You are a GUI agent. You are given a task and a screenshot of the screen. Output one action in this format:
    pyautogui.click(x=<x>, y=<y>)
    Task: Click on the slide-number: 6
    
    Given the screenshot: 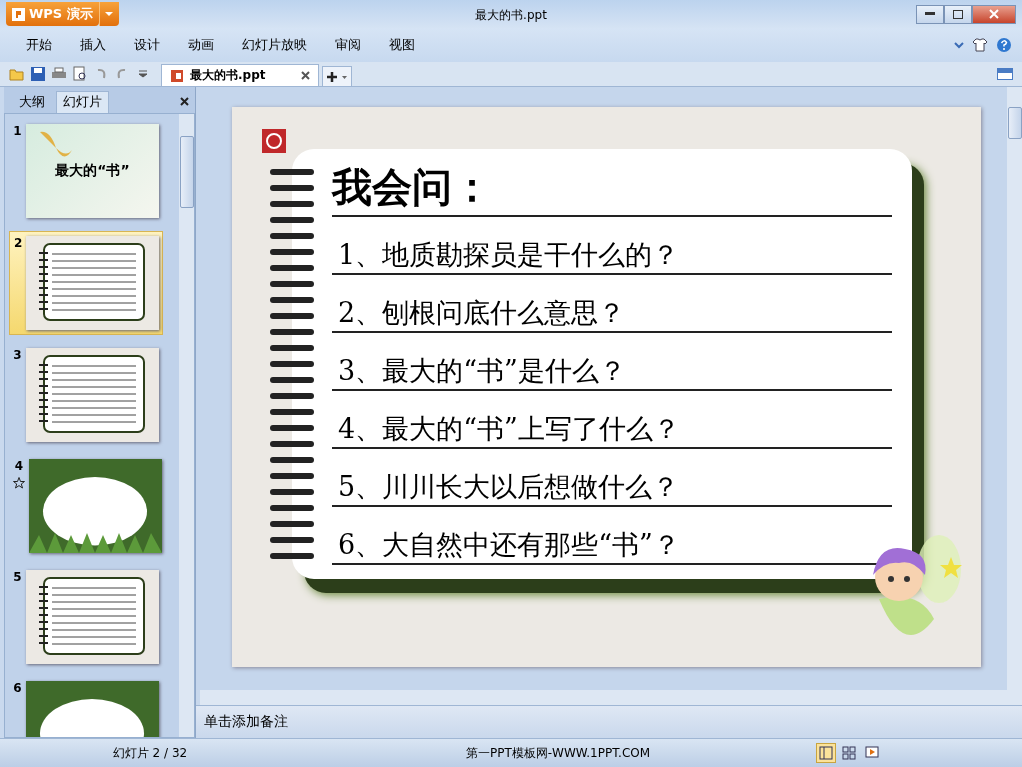 What is the action you would take?
    pyautogui.click(x=17, y=688)
    